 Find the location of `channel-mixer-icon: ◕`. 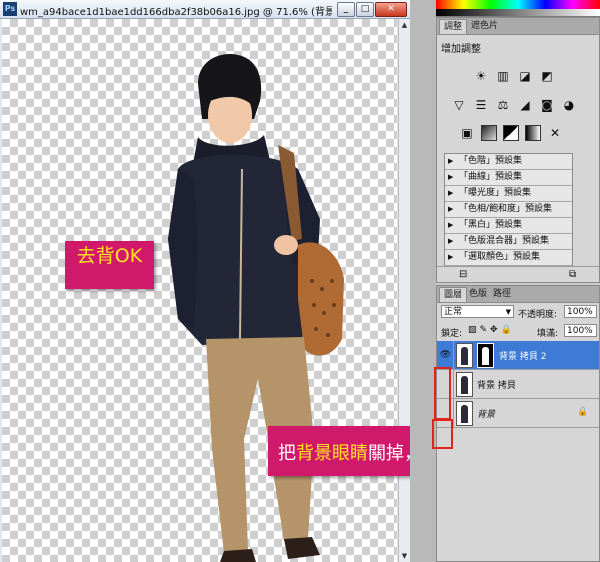

channel-mixer-icon: ◕ is located at coordinates (569, 105).